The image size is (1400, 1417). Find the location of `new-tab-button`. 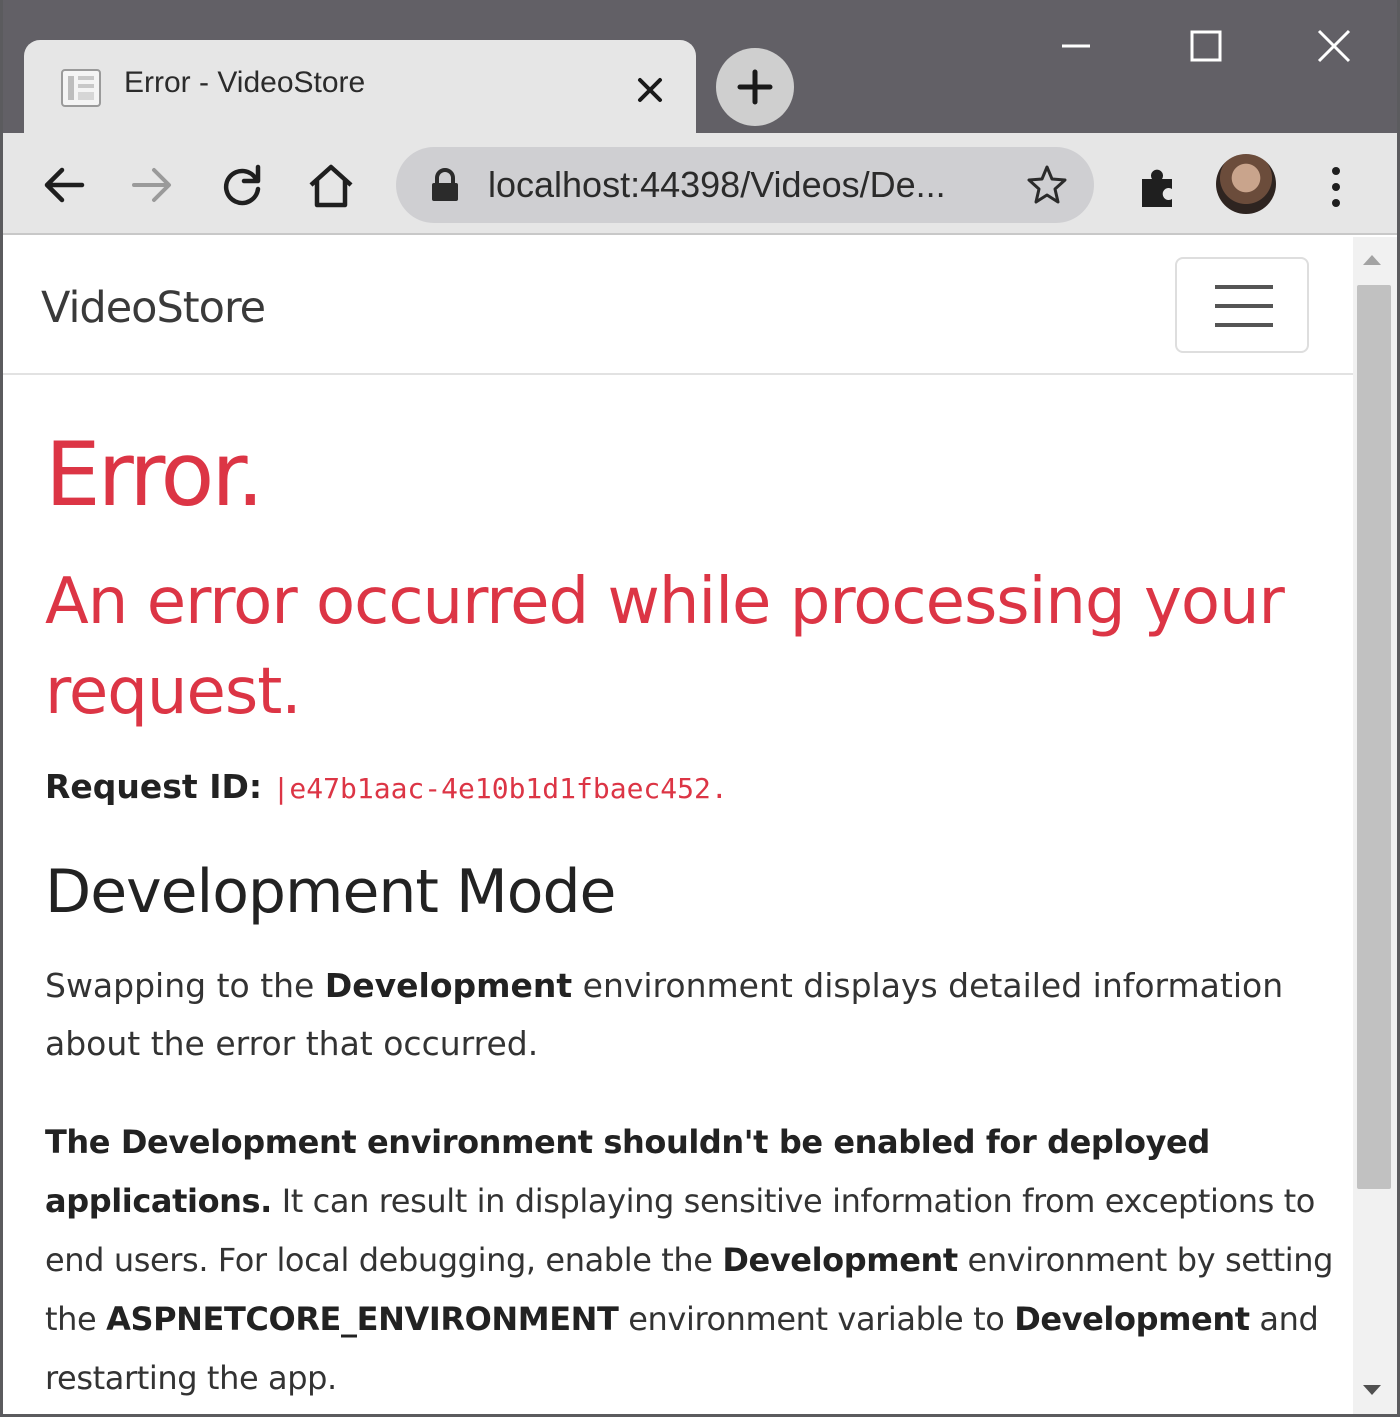

new-tab-button is located at coordinates (755, 87).